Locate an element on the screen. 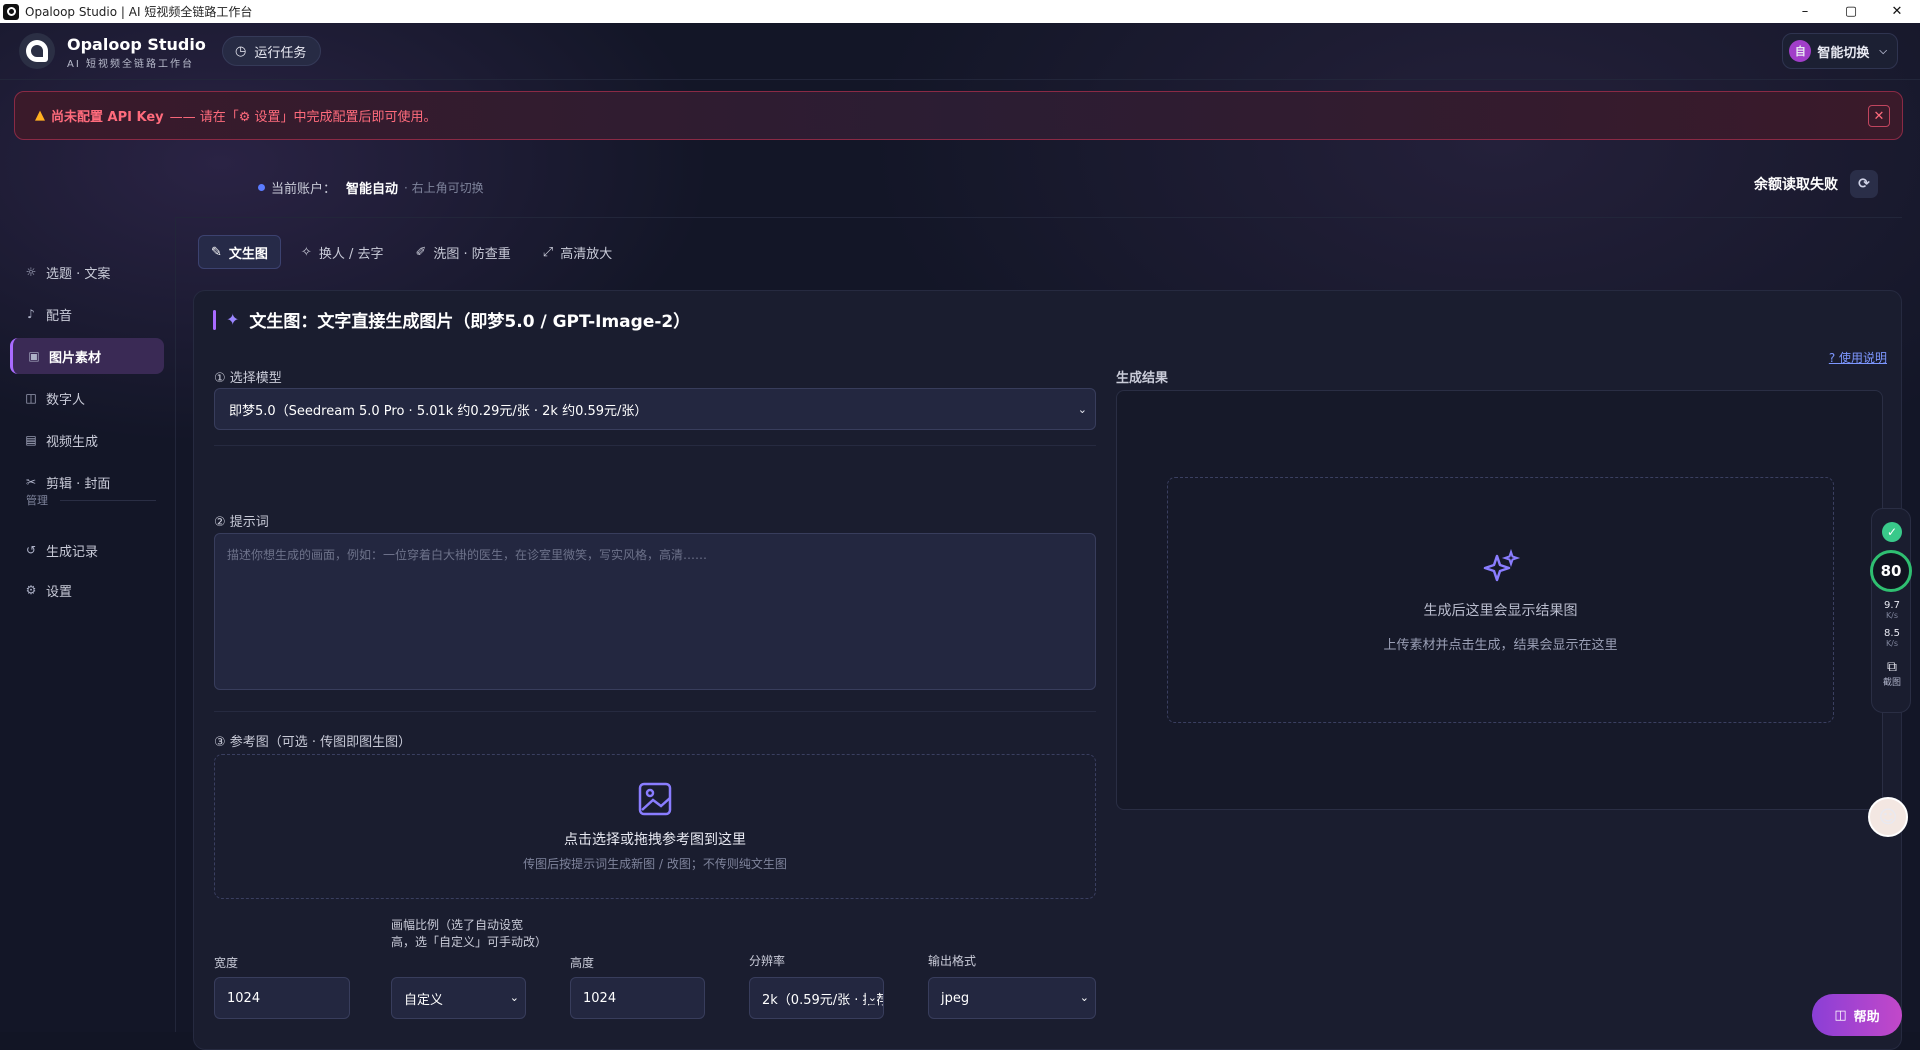 This screenshot has height=1050, width=1920. current-account: 当前账户： 智能自动 · 右上角可切换 is located at coordinates (371, 187).